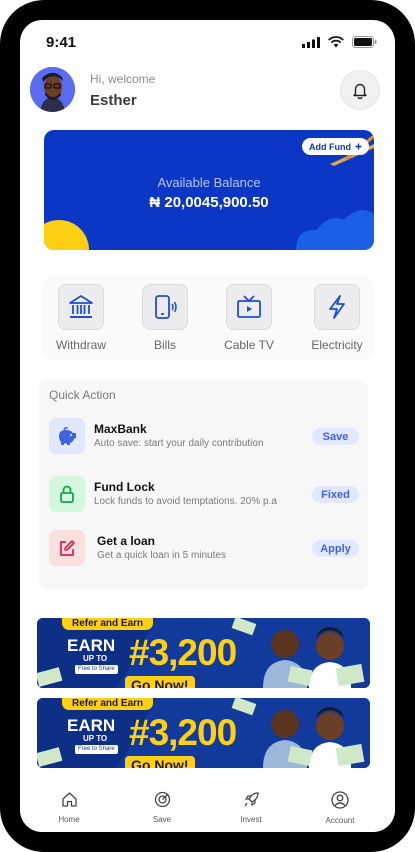  What do you see at coordinates (82, 395) in the screenshot?
I see `quick-action-title: Quick Action` at bounding box center [82, 395].